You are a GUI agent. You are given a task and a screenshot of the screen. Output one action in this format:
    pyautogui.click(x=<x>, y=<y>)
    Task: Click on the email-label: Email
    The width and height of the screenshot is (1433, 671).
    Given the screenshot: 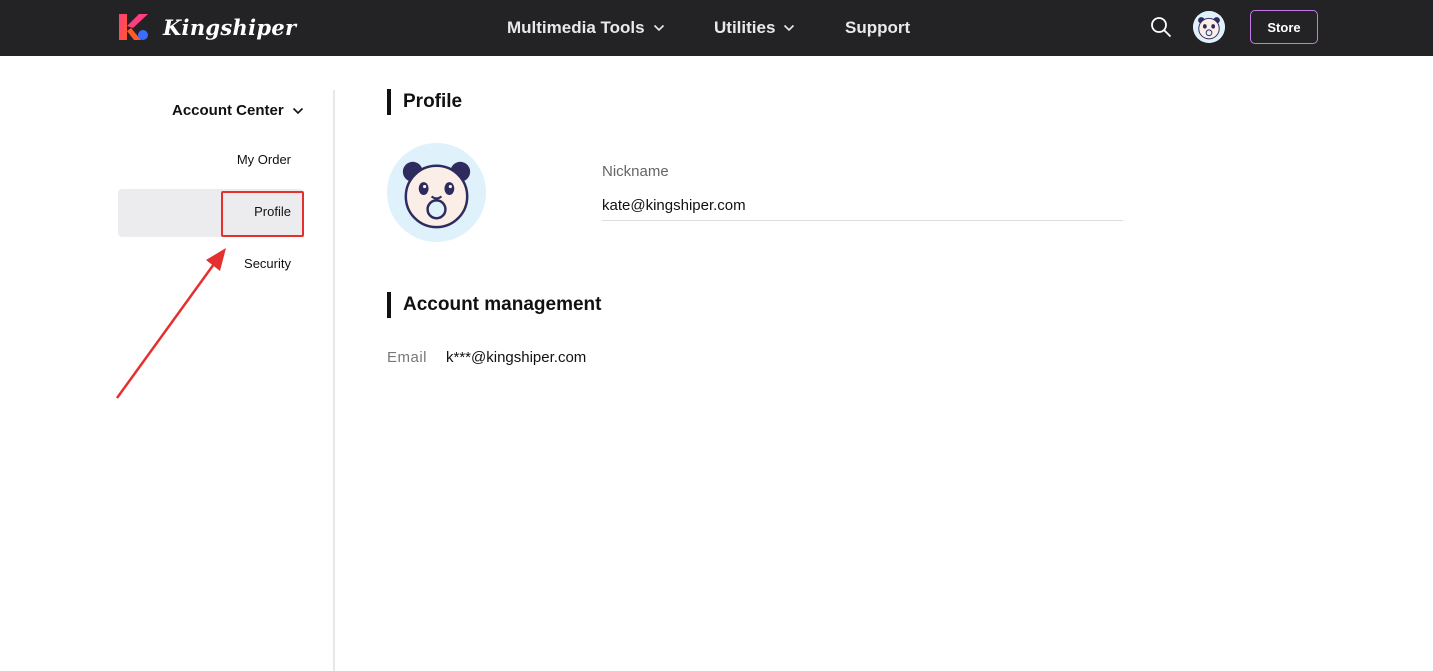 What is the action you would take?
    pyautogui.click(x=407, y=357)
    